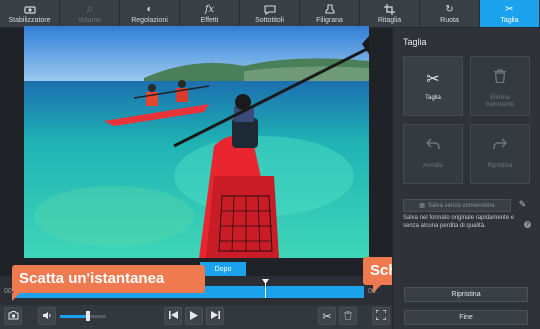 The height and width of the screenshot is (329, 540). I want to click on crop-icon, so click(389, 10).